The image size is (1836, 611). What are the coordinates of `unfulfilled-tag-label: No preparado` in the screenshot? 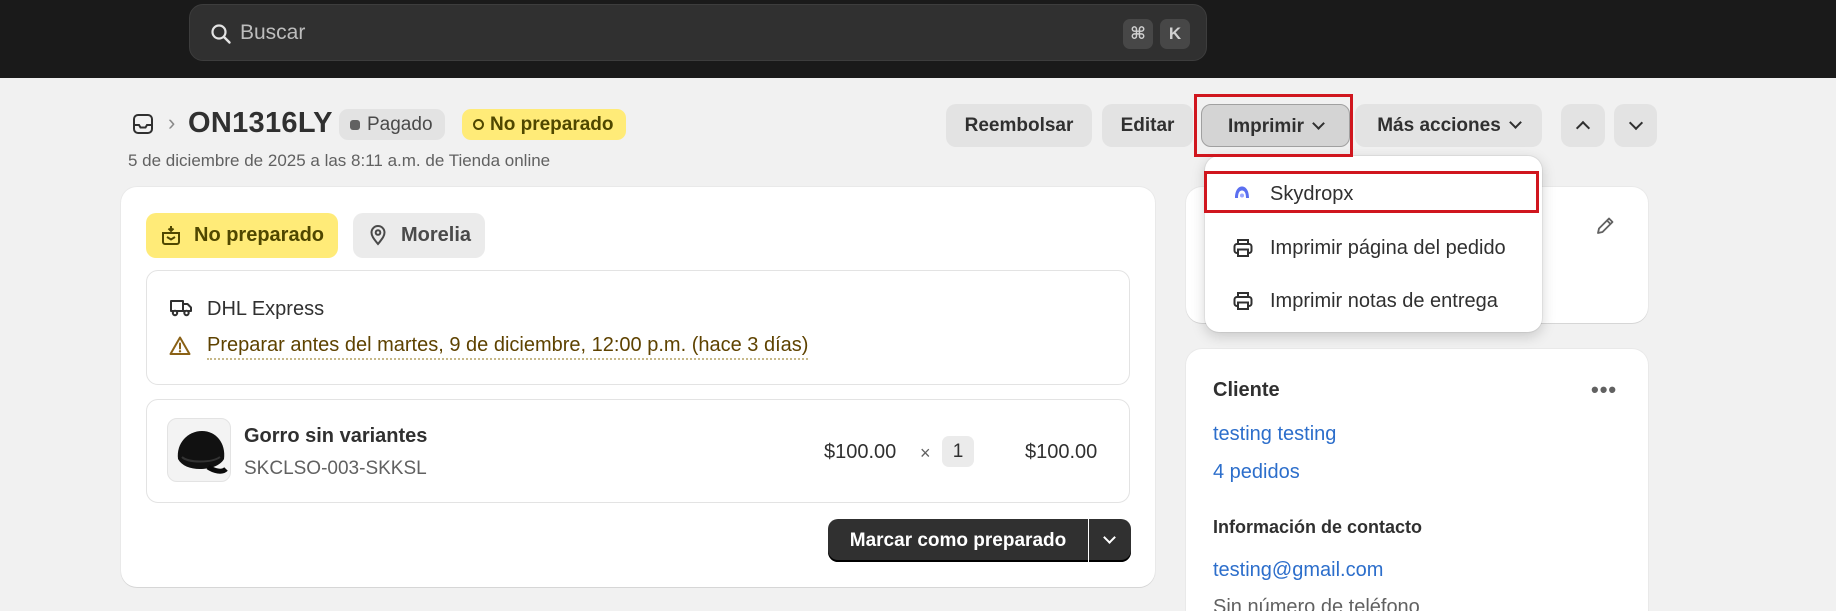 It's located at (259, 235).